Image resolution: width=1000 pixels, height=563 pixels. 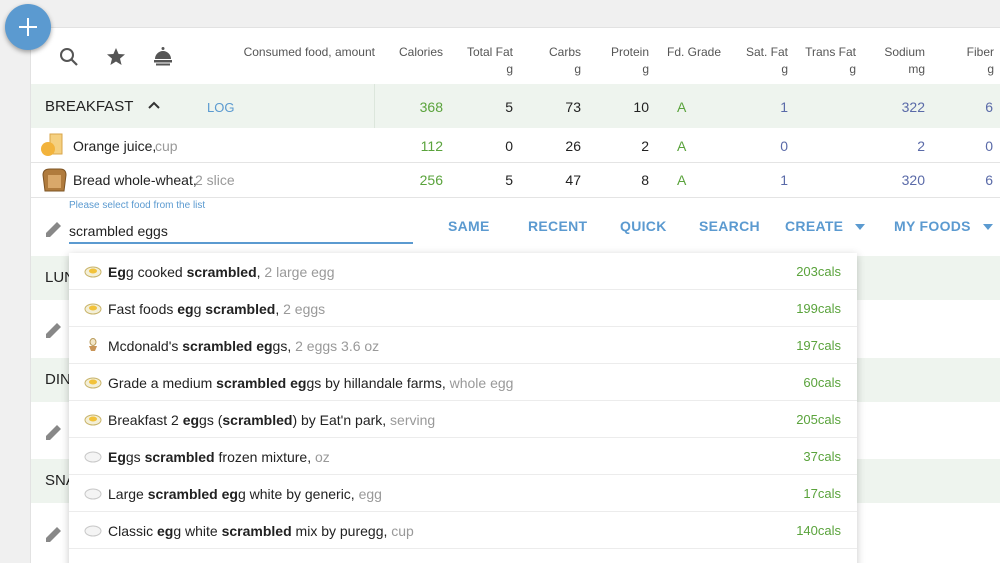 What do you see at coordinates (573, 146) in the screenshot?
I see `item-carbs: 26` at bounding box center [573, 146].